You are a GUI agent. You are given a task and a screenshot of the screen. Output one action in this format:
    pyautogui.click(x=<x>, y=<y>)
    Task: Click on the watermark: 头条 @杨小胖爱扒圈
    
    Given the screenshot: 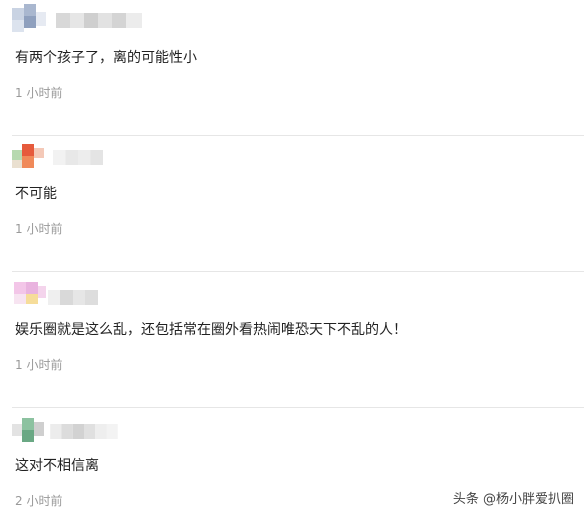 What is the action you would take?
    pyautogui.click(x=513, y=499)
    